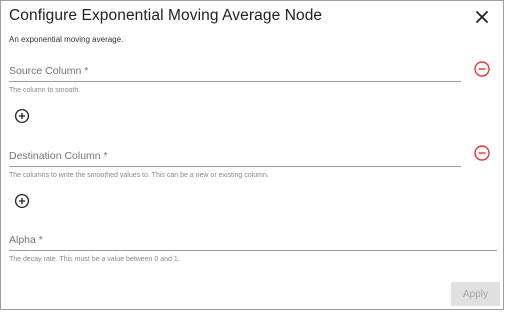  I want to click on add-source-column-button, so click(22, 116).